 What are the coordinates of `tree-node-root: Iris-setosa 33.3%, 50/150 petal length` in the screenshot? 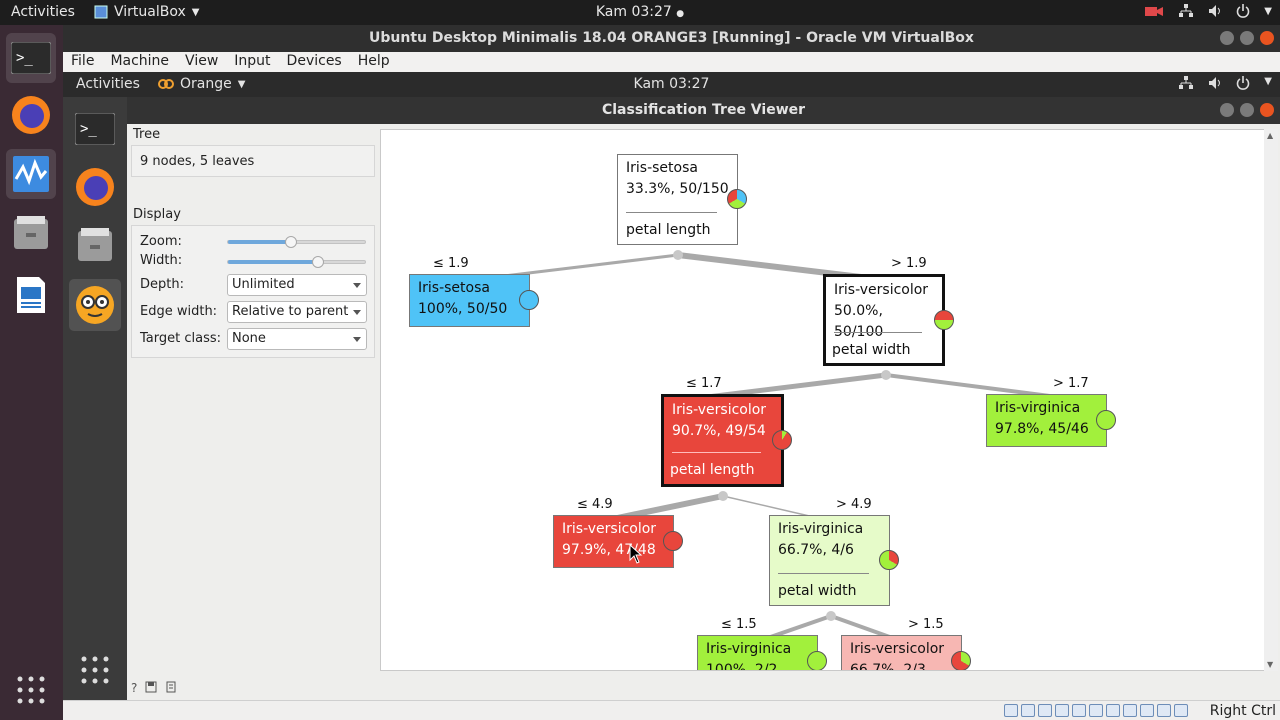 It's located at (682, 199).